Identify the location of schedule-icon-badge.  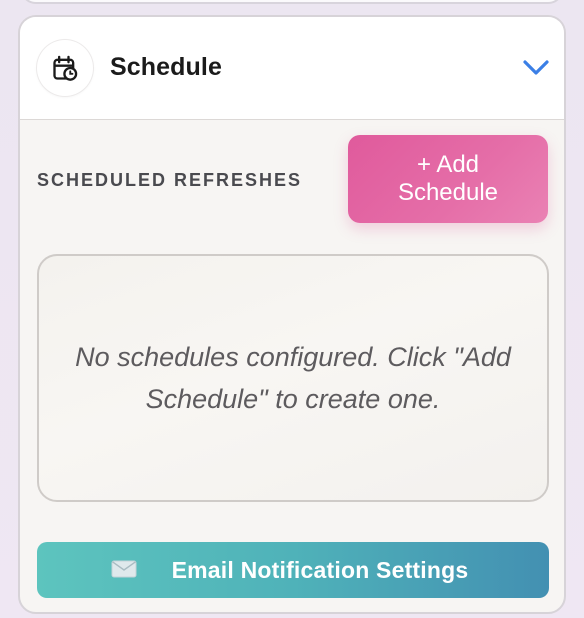
(65, 68).